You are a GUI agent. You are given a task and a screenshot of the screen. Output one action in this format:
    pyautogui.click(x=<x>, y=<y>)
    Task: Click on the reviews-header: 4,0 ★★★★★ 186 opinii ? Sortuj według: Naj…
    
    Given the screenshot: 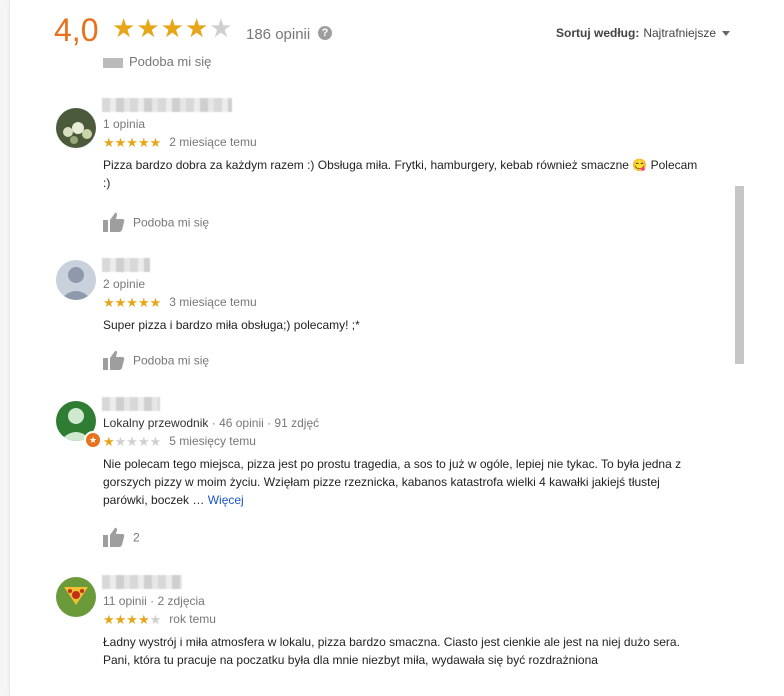 What is the action you would take?
    pyautogui.click(x=404, y=30)
    